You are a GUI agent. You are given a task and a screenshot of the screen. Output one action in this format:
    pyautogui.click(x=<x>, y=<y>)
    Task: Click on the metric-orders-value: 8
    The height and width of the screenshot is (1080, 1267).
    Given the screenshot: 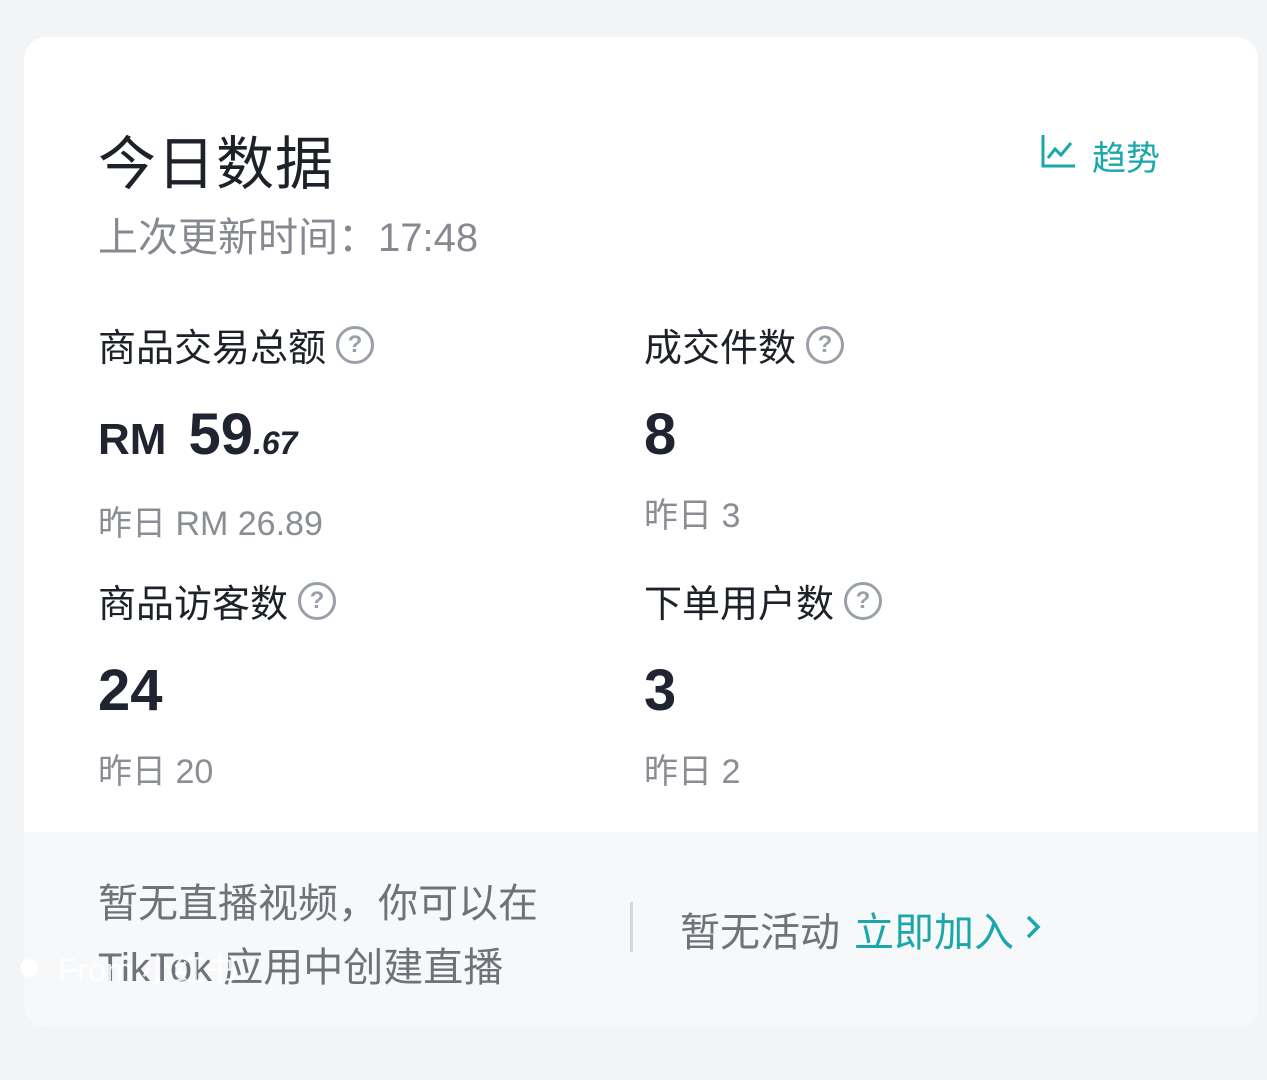 What is the action you would take?
    pyautogui.click(x=660, y=434)
    